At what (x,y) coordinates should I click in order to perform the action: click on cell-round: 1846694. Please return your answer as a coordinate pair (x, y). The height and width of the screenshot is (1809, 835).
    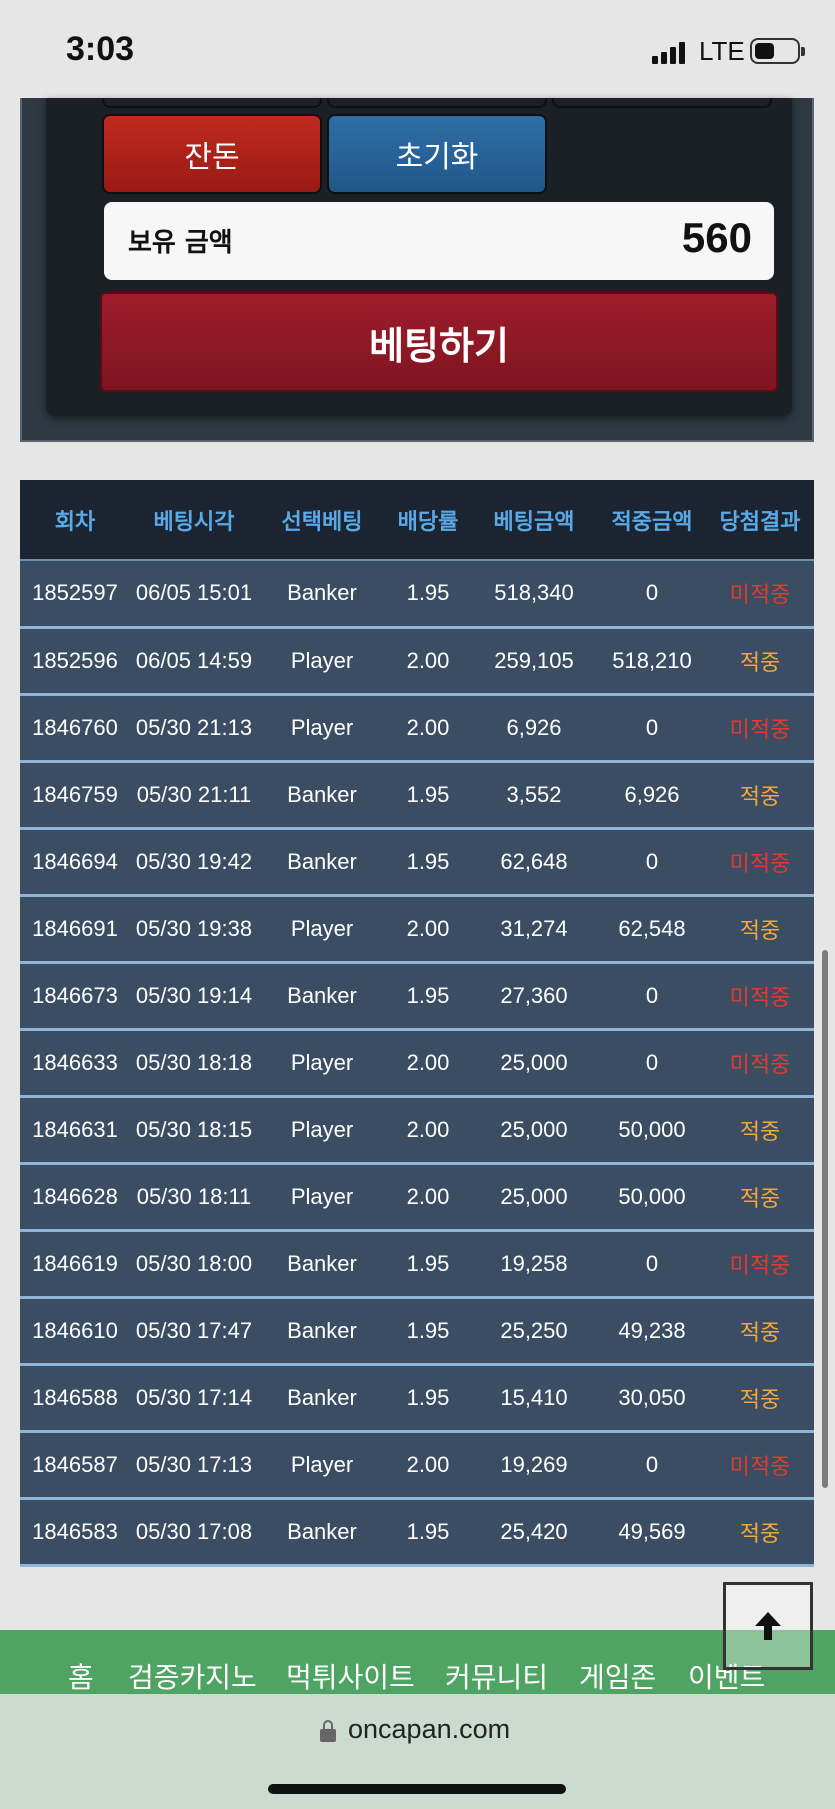
    Looking at the image, I should click on (75, 861).